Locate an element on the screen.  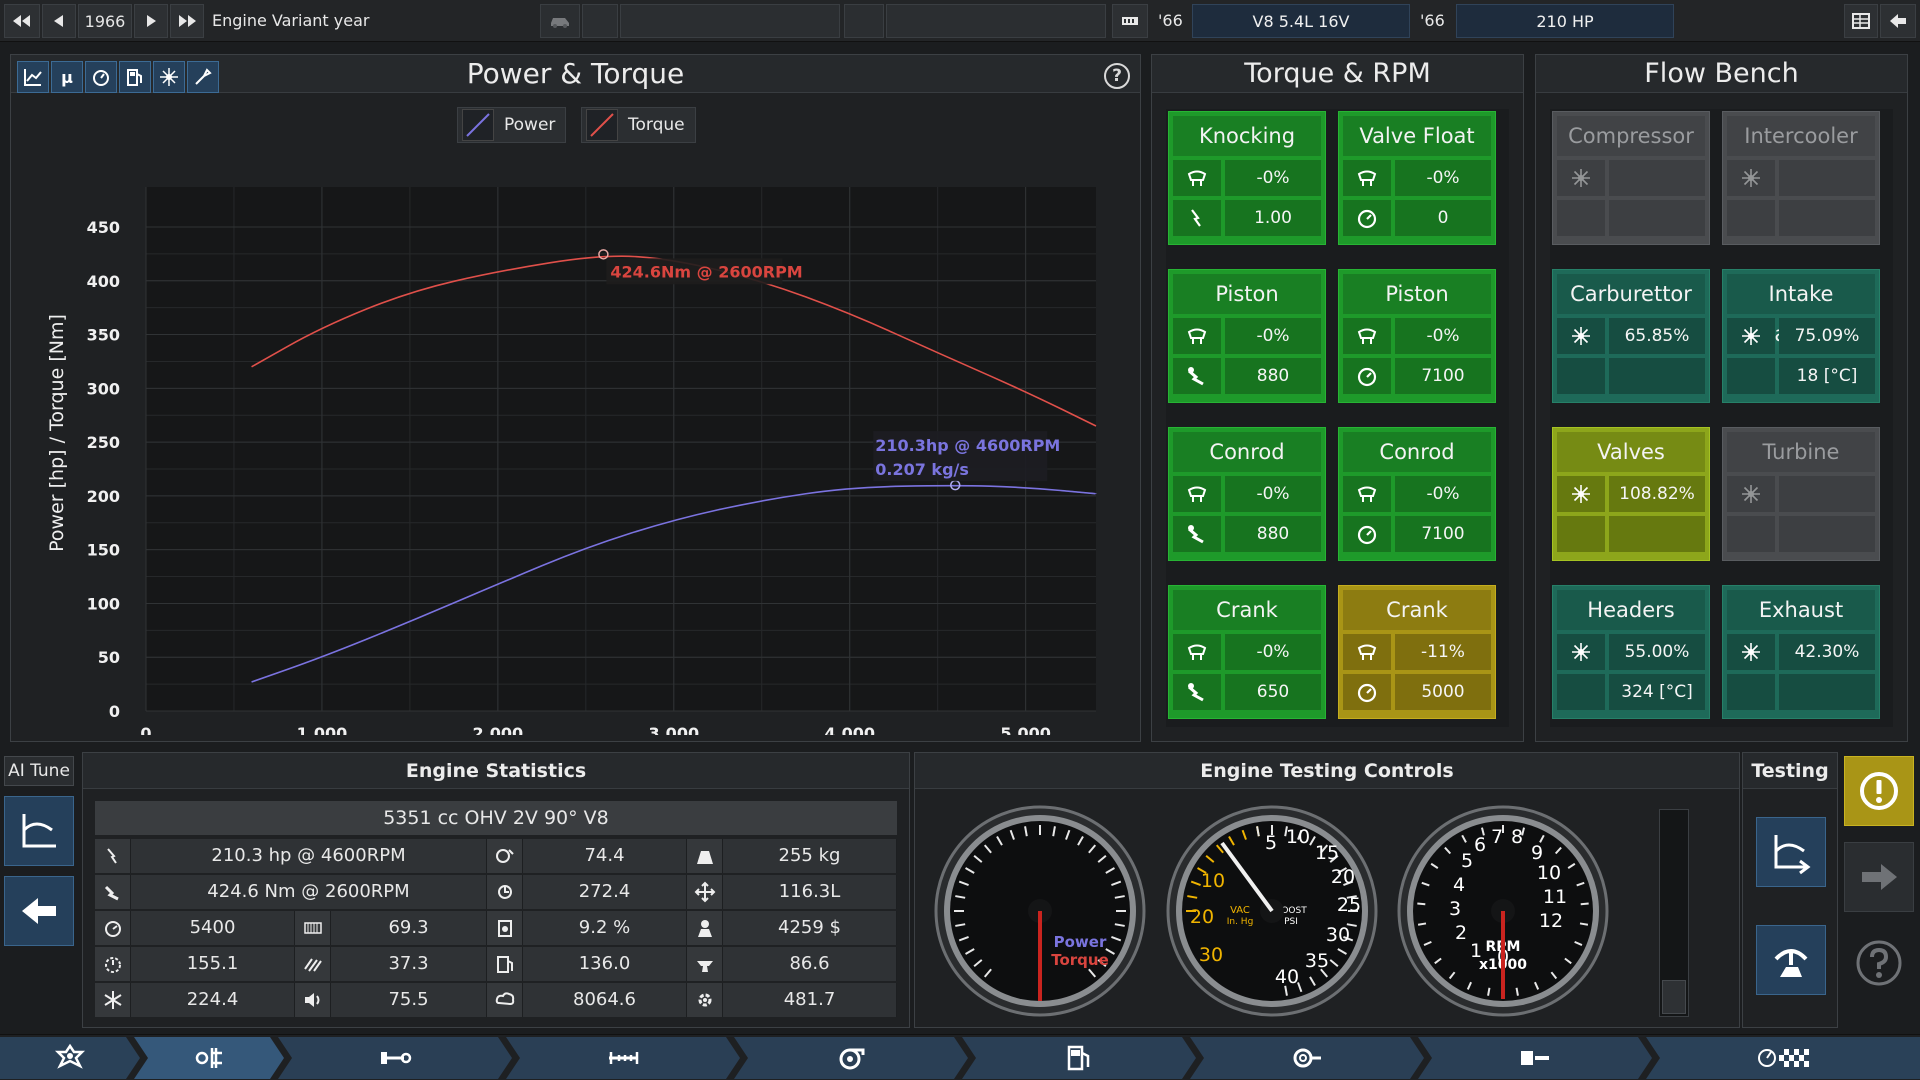
engine-family-button is located at coordinates (1130, 21).